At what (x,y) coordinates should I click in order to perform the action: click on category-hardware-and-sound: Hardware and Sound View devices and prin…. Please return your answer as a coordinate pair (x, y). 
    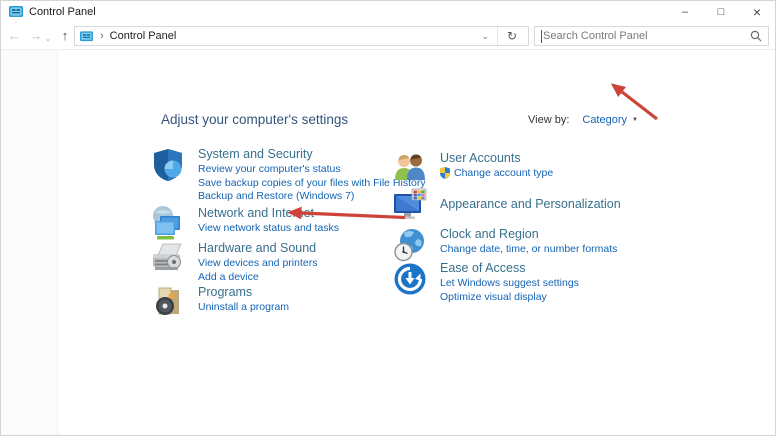
    Looking at the image, I should click on (233, 261).